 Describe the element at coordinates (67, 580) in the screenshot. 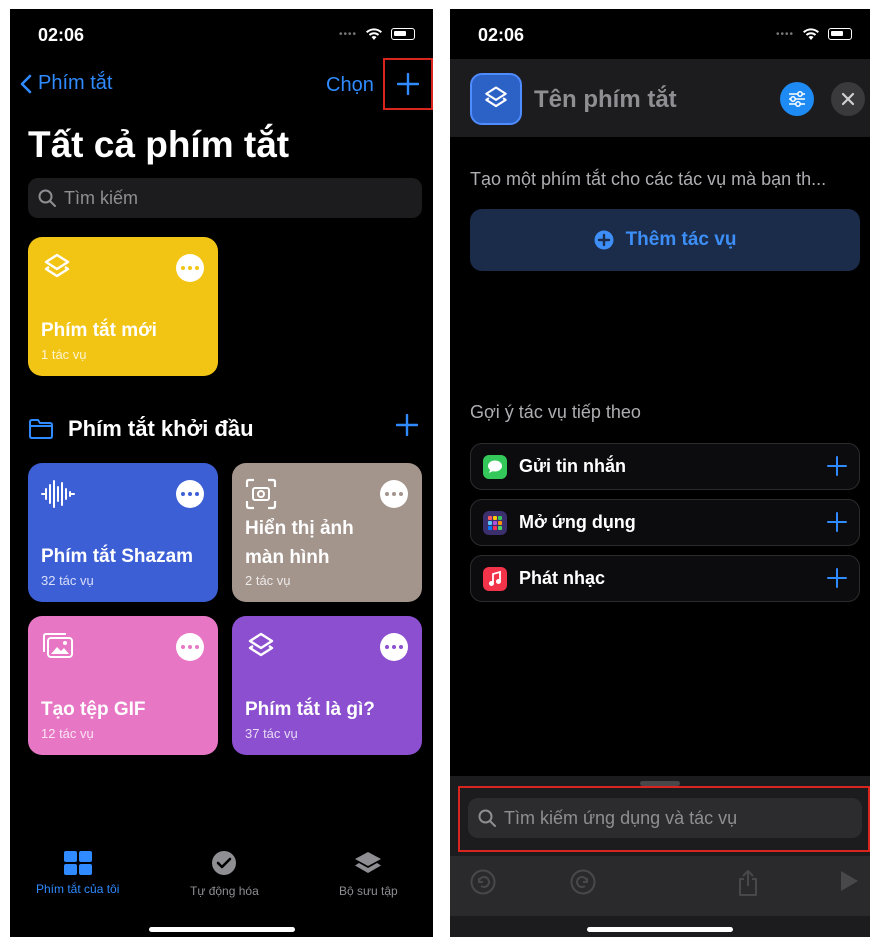

I see `card-count: 32 tác vụ` at that location.